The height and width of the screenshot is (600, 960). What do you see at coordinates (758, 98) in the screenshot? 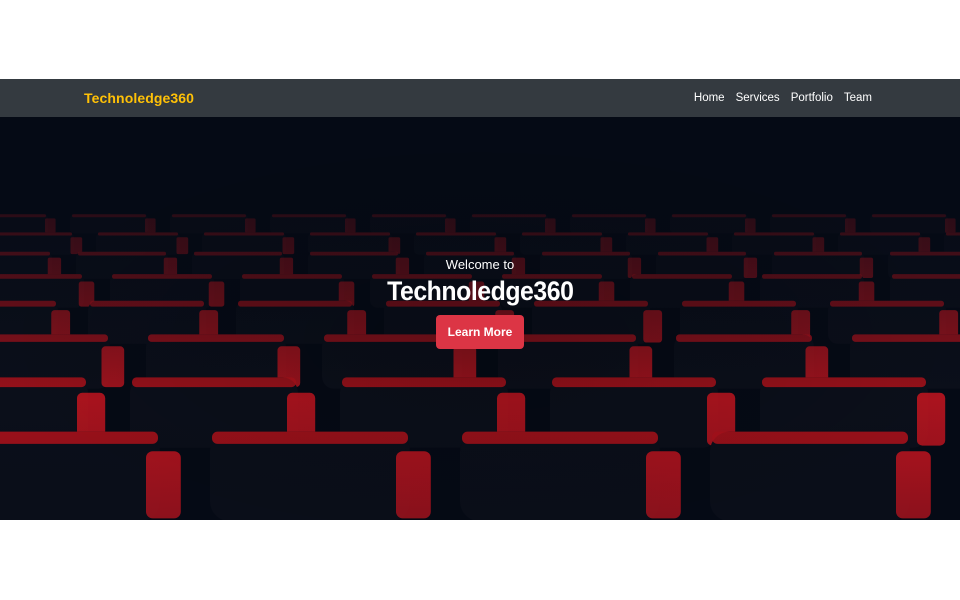
I see `nav-link-services: Services` at bounding box center [758, 98].